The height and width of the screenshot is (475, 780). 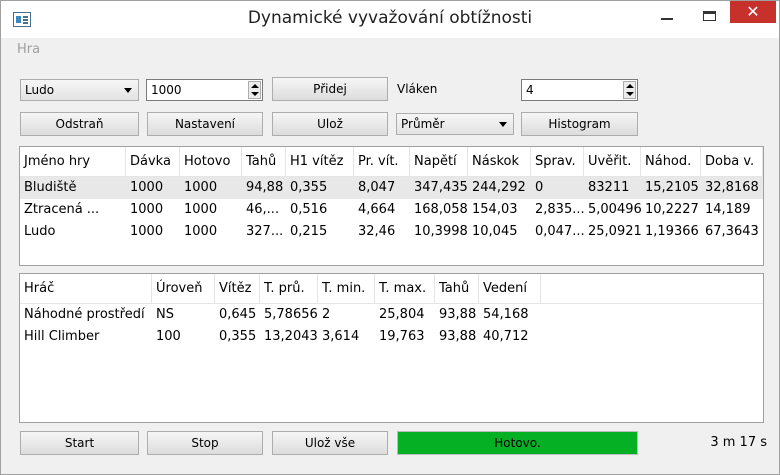 I want to click on column-header: Dávka, so click(x=153, y=161).